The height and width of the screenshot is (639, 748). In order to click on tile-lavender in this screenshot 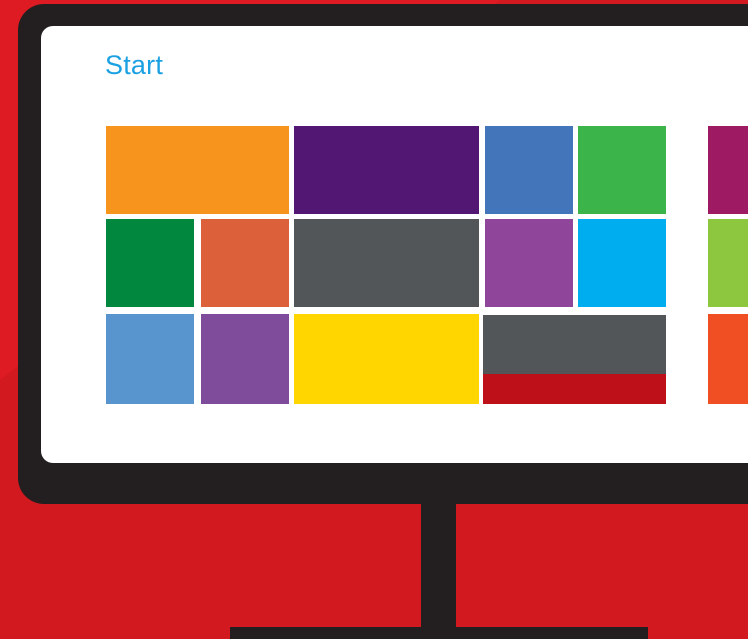, I will do `click(245, 359)`.